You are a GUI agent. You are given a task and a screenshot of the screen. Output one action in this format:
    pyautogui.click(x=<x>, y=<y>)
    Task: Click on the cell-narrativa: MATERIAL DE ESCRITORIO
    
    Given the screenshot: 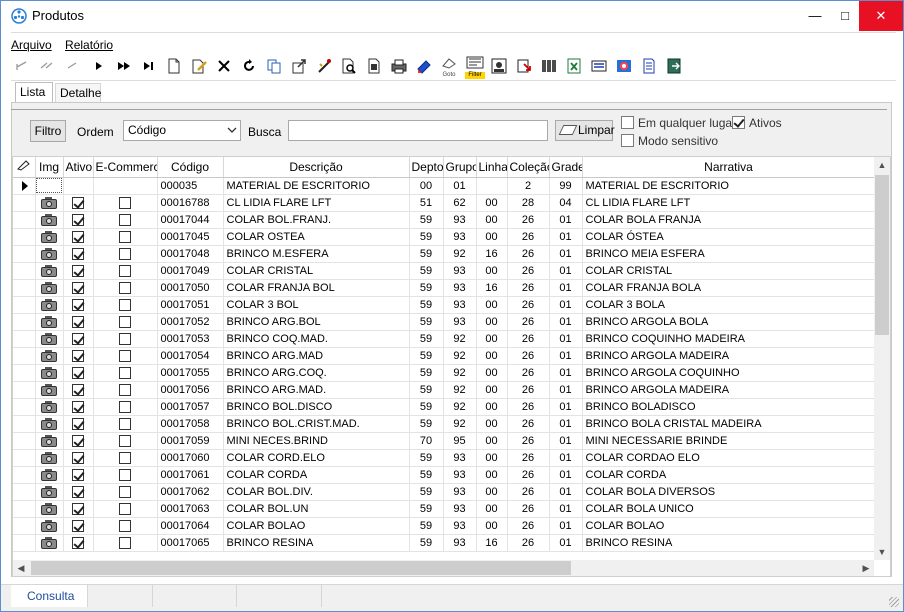 What is the action you would take?
    pyautogui.click(x=729, y=186)
    